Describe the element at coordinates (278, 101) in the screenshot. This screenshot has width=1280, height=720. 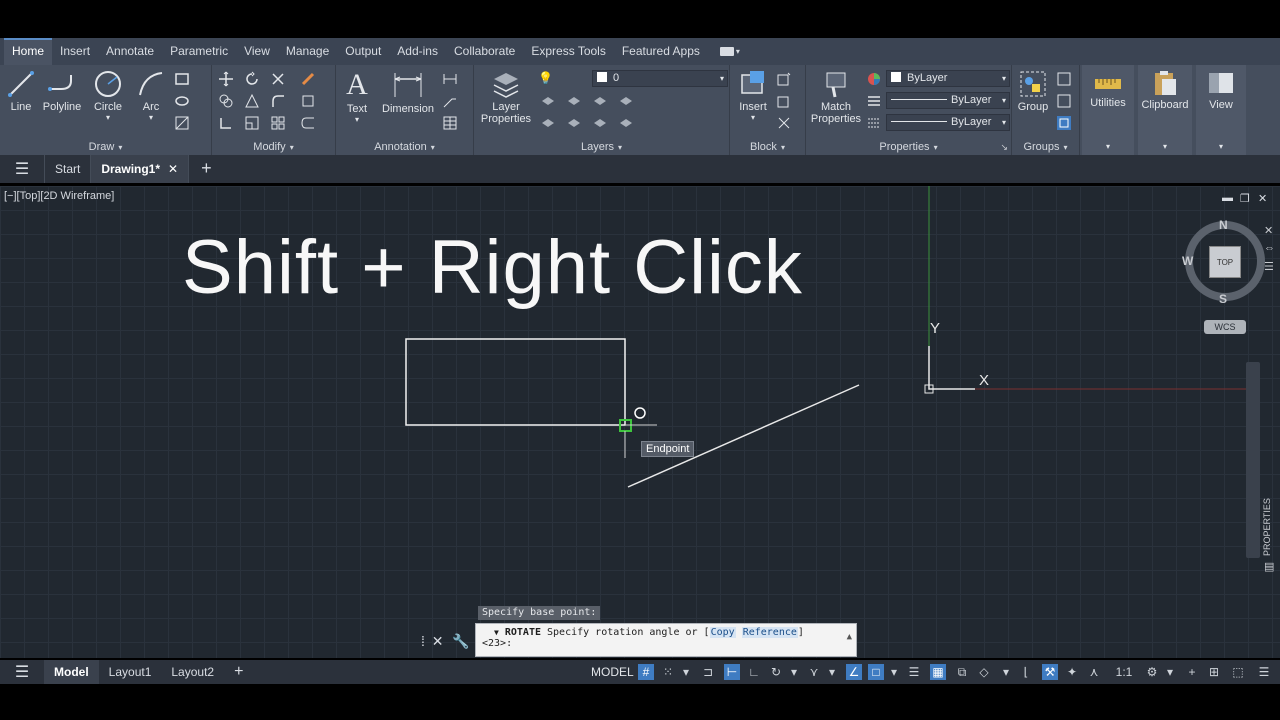
I see `fillet-icon` at that location.